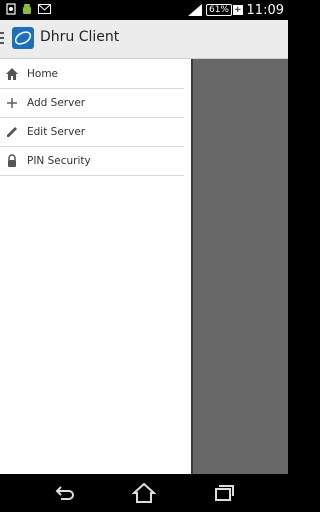 This screenshot has height=512, width=320. Describe the element at coordinates (64, 493) in the screenshot. I see `back-icon` at that location.